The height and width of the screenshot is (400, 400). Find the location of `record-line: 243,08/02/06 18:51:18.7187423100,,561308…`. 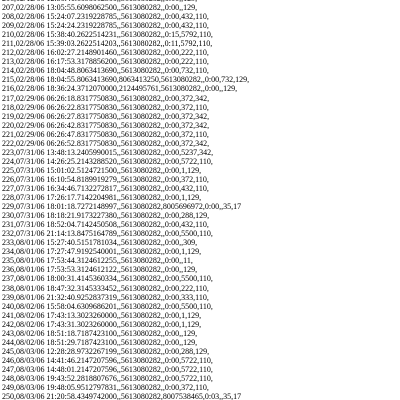

record-line: 243,08/02/06 18:51:18.7187423100,,561308… is located at coordinates (100, 333).